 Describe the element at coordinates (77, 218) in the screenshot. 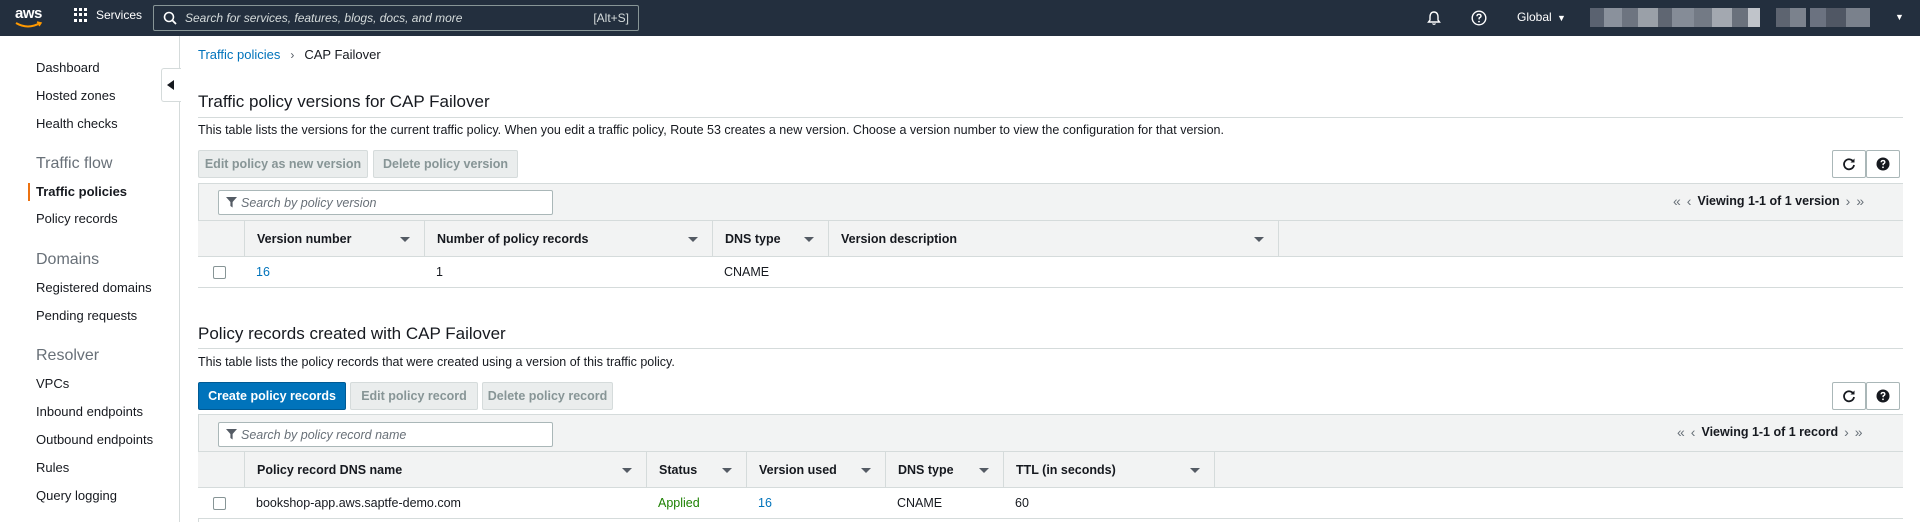

I see `sidebar-item-policy-records: Policy records` at that location.